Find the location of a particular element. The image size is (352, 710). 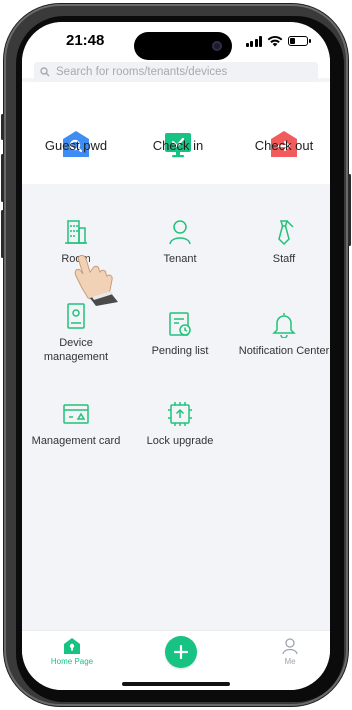

quick-actions-bar: Guest pwd Check in Check out is located at coordinates (176, 133).